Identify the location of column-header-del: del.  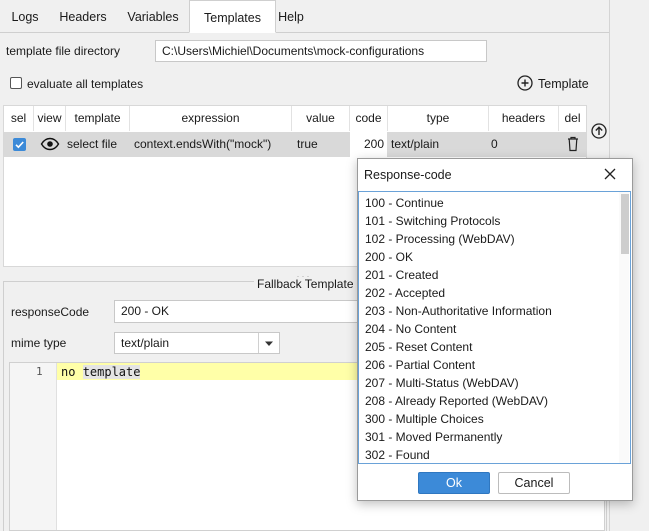
(572, 118).